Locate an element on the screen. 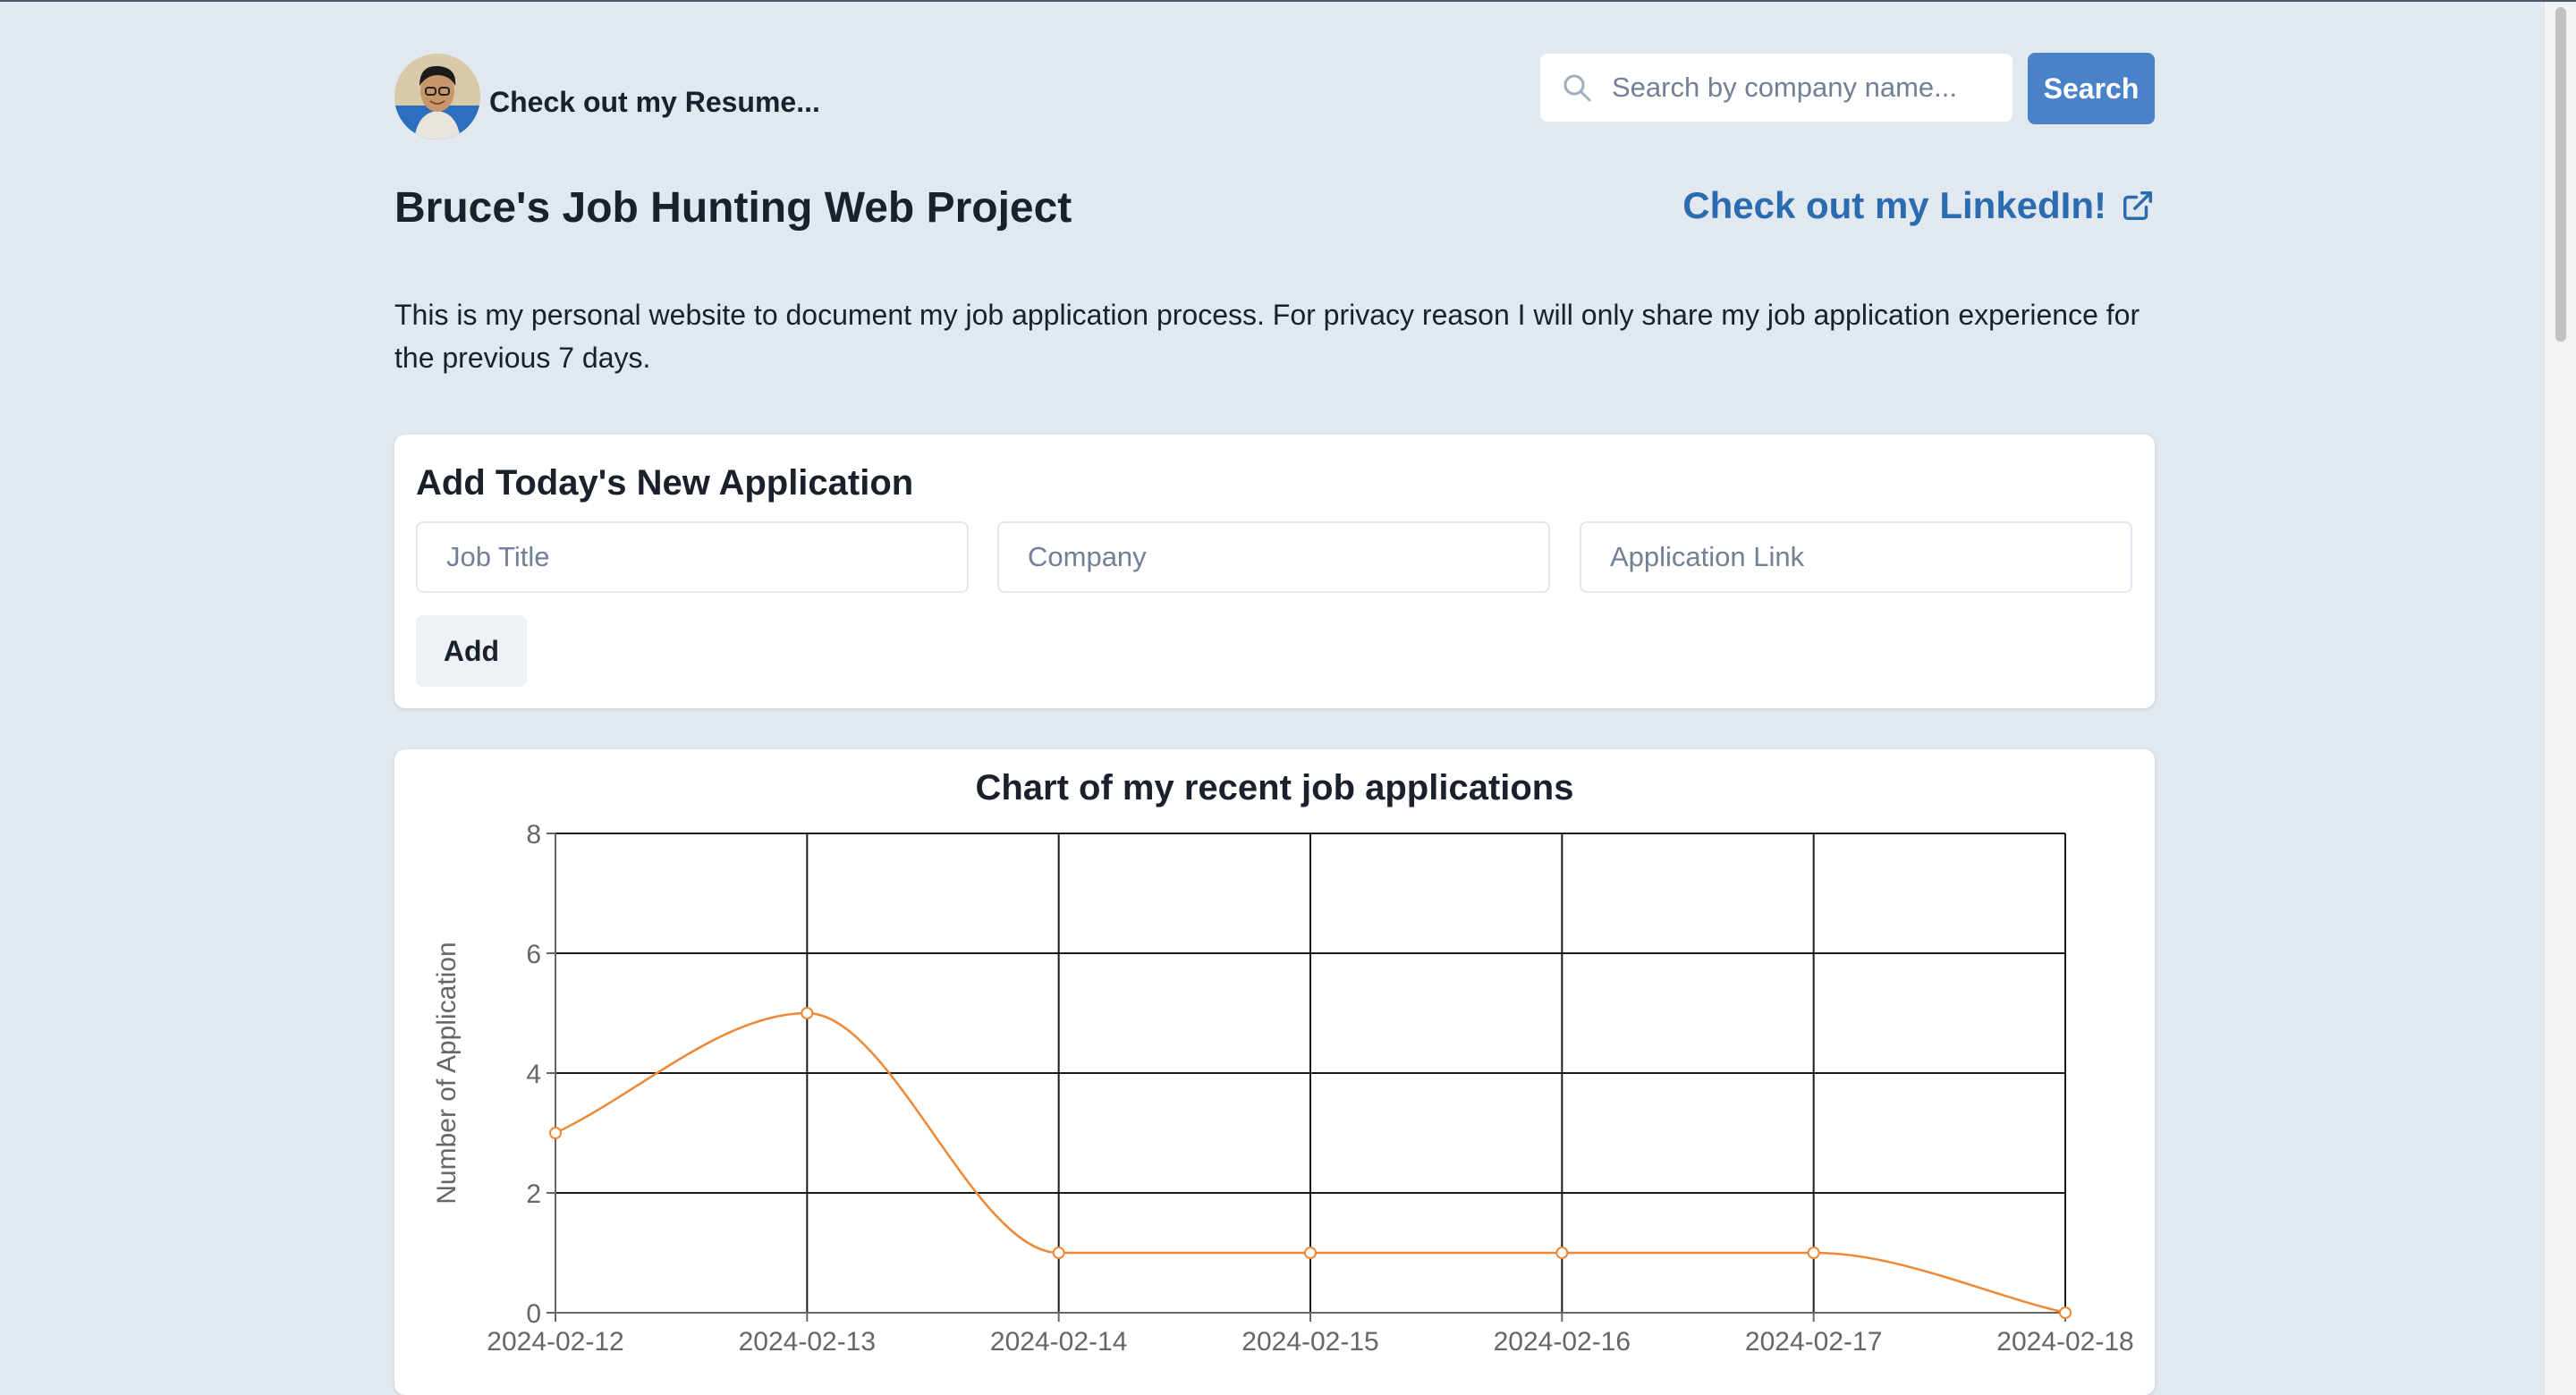 The image size is (2576, 1395). search-button: Search is located at coordinates (2091, 88).